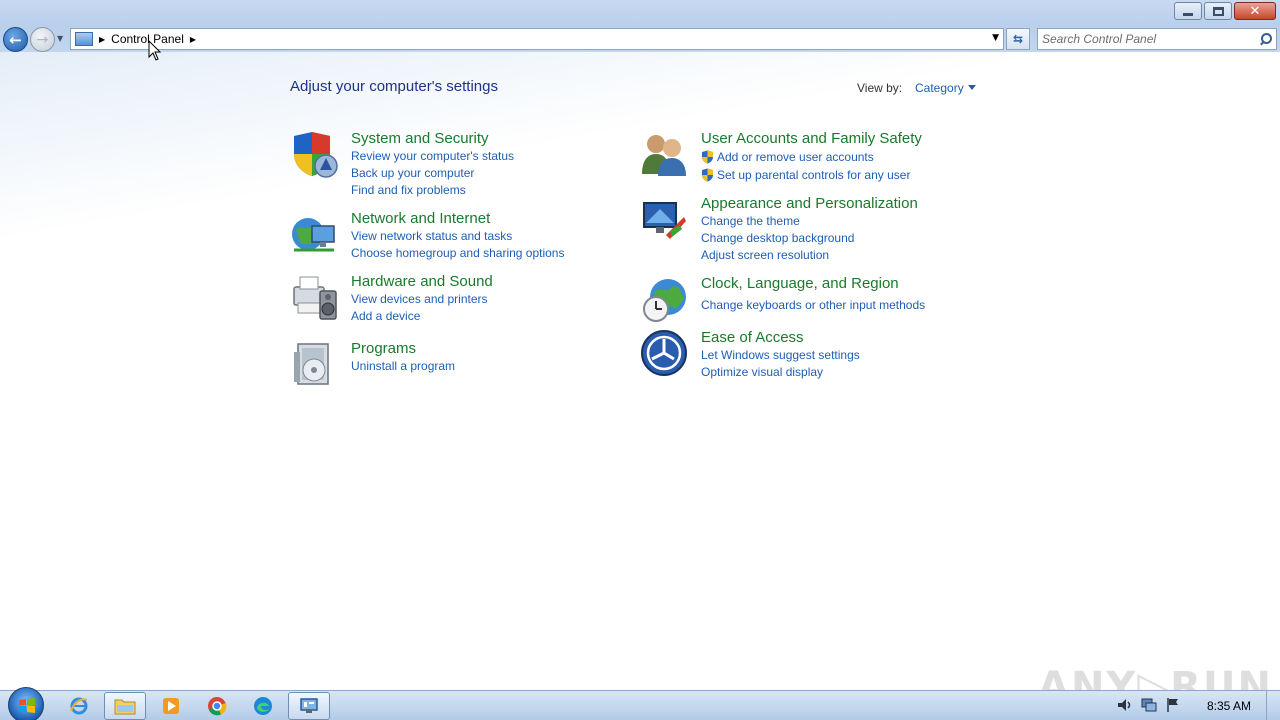 This screenshot has height=720, width=1280. I want to click on navigation-bar: ← → ▼ ▶ Control Panel ▶ ▼ ⇆, so click(640, 39).